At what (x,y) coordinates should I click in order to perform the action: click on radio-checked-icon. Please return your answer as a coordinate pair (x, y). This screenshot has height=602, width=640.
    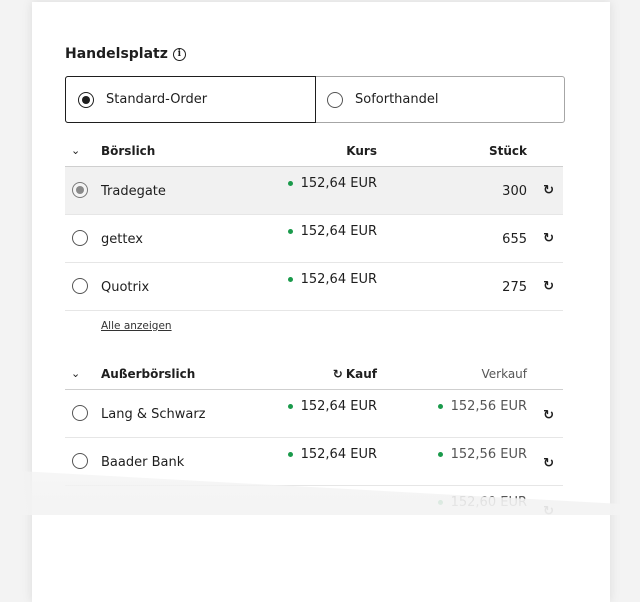
    Looking at the image, I should click on (86, 99).